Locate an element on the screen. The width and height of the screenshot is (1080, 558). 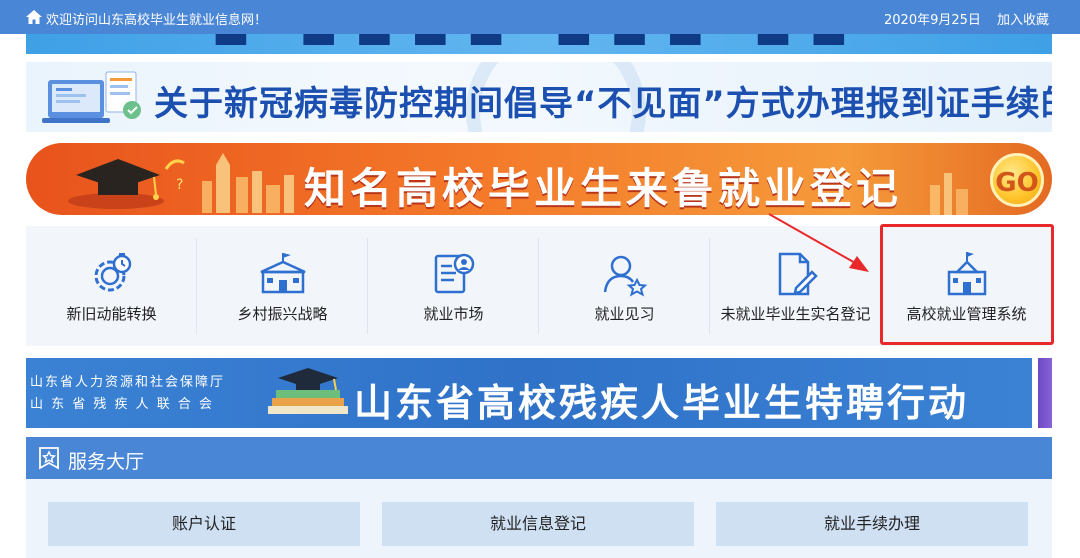
badge-star-icon is located at coordinates (49, 458).